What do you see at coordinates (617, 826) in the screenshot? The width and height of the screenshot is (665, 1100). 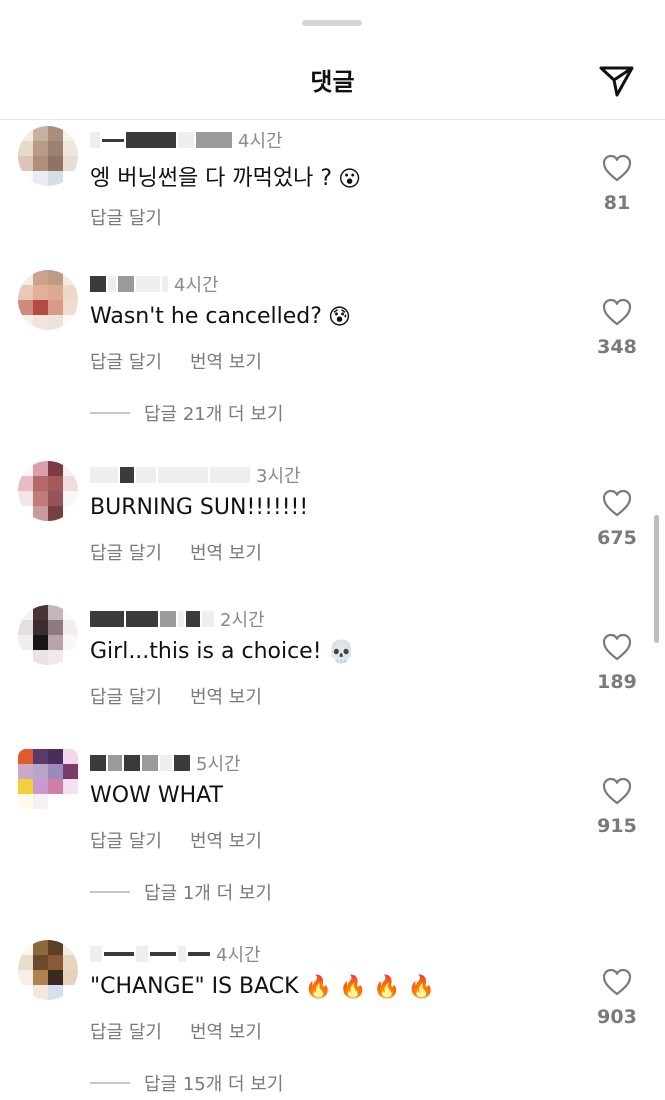 I see `like-count: 915` at bounding box center [617, 826].